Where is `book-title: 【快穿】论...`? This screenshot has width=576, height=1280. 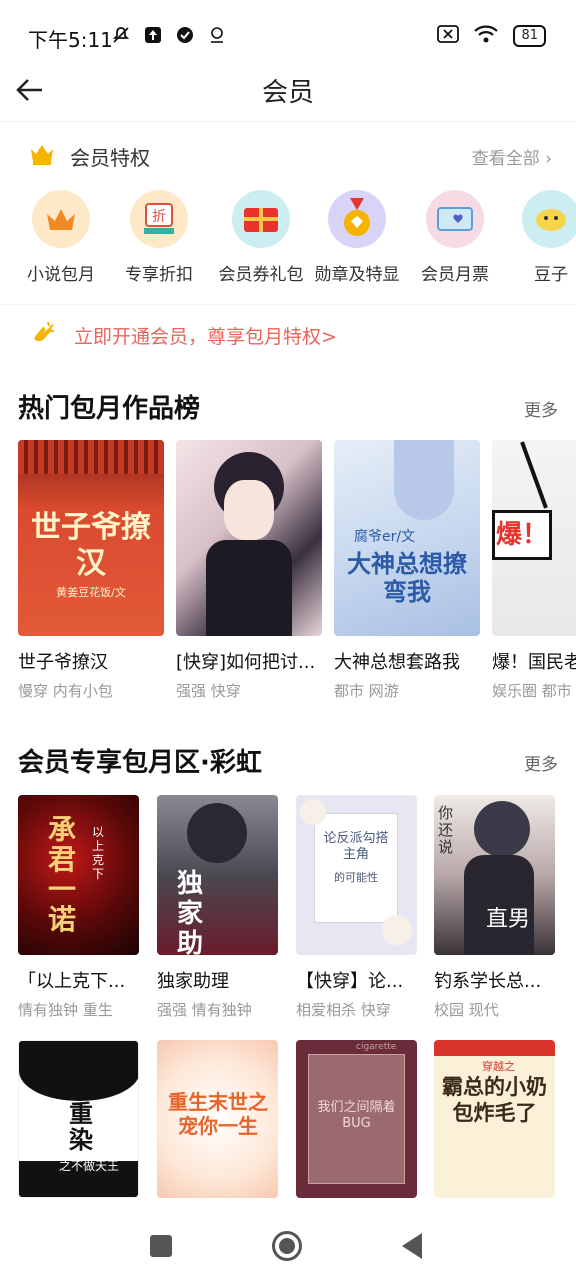
book-title: 【快穿】论... is located at coordinates (350, 981).